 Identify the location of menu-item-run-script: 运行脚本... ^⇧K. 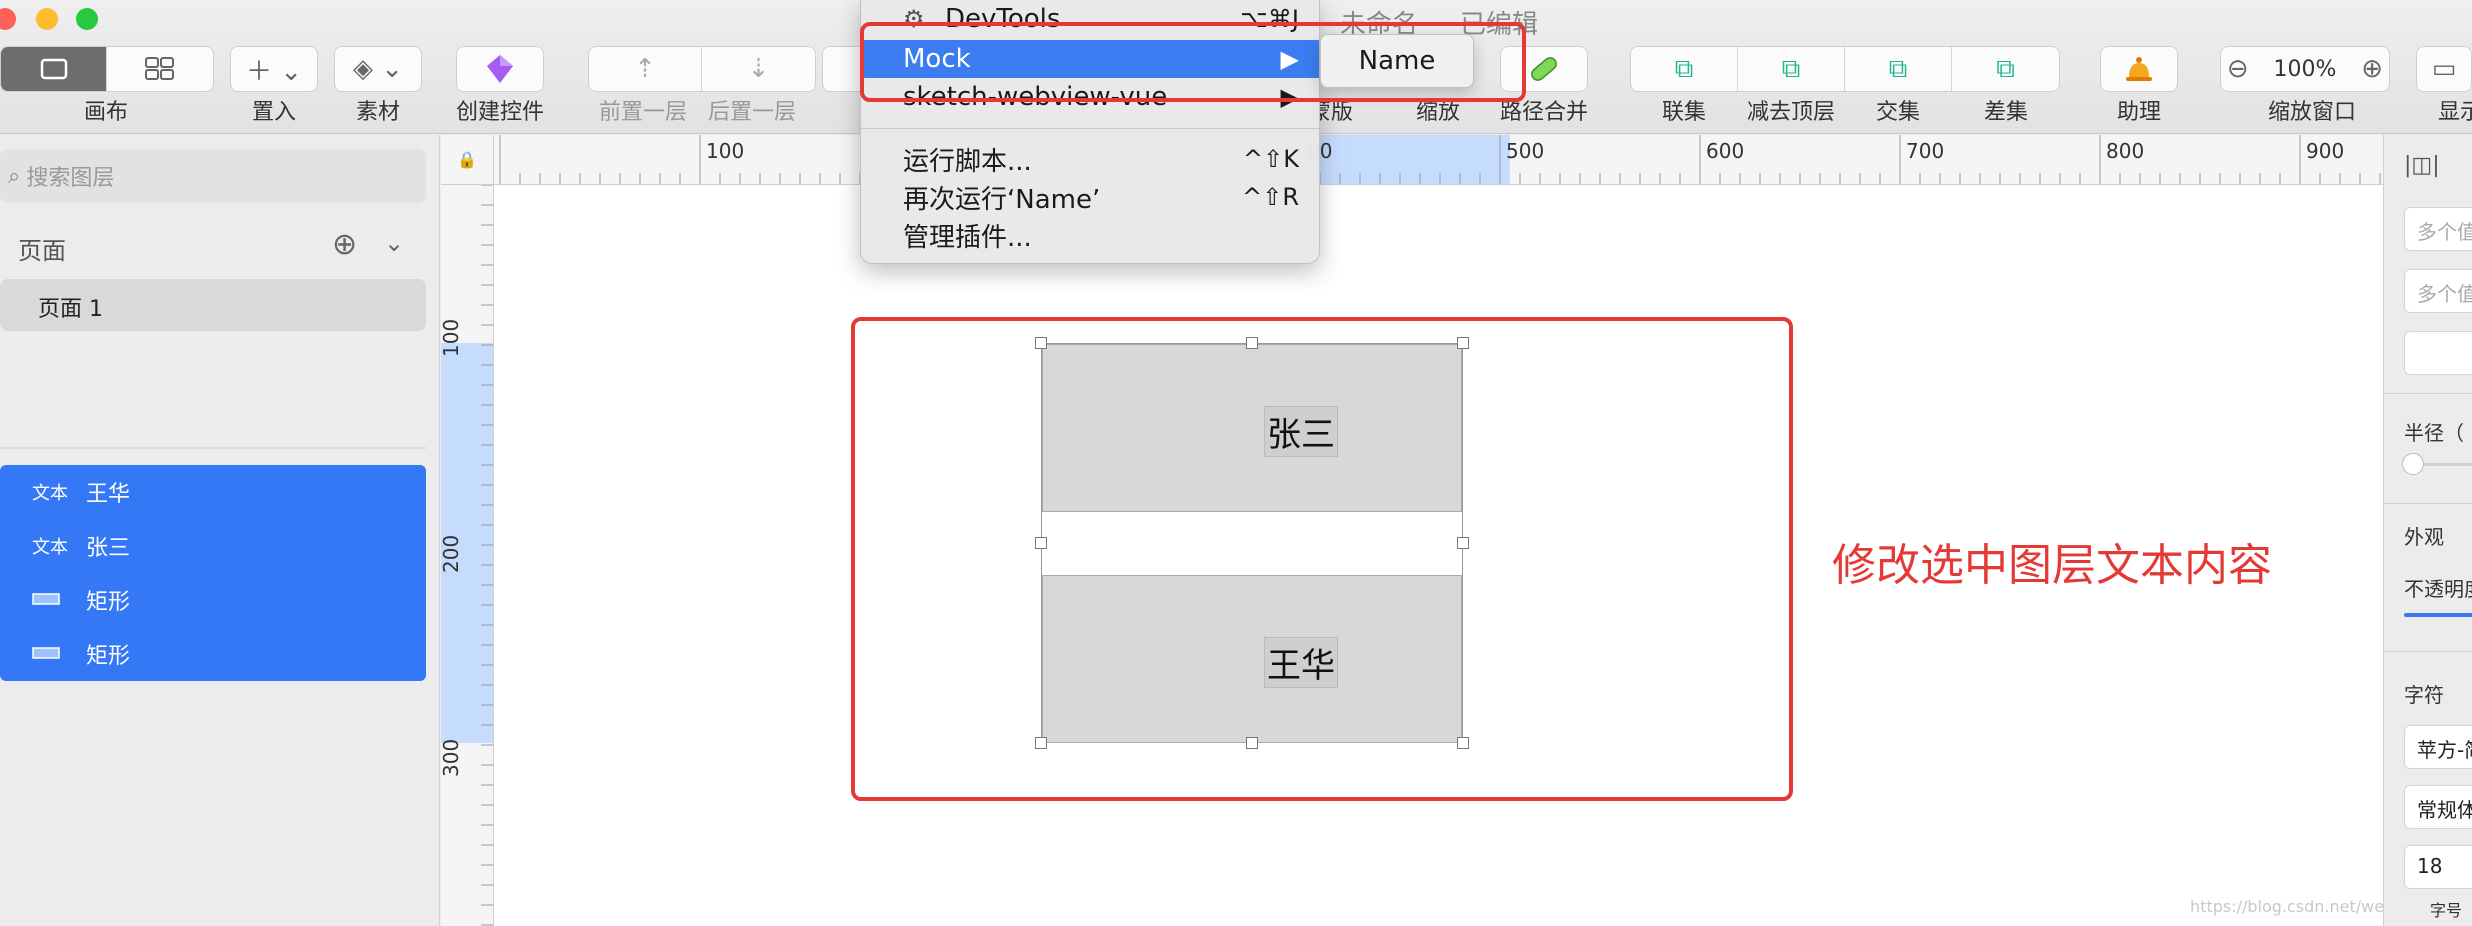
(1090, 159).